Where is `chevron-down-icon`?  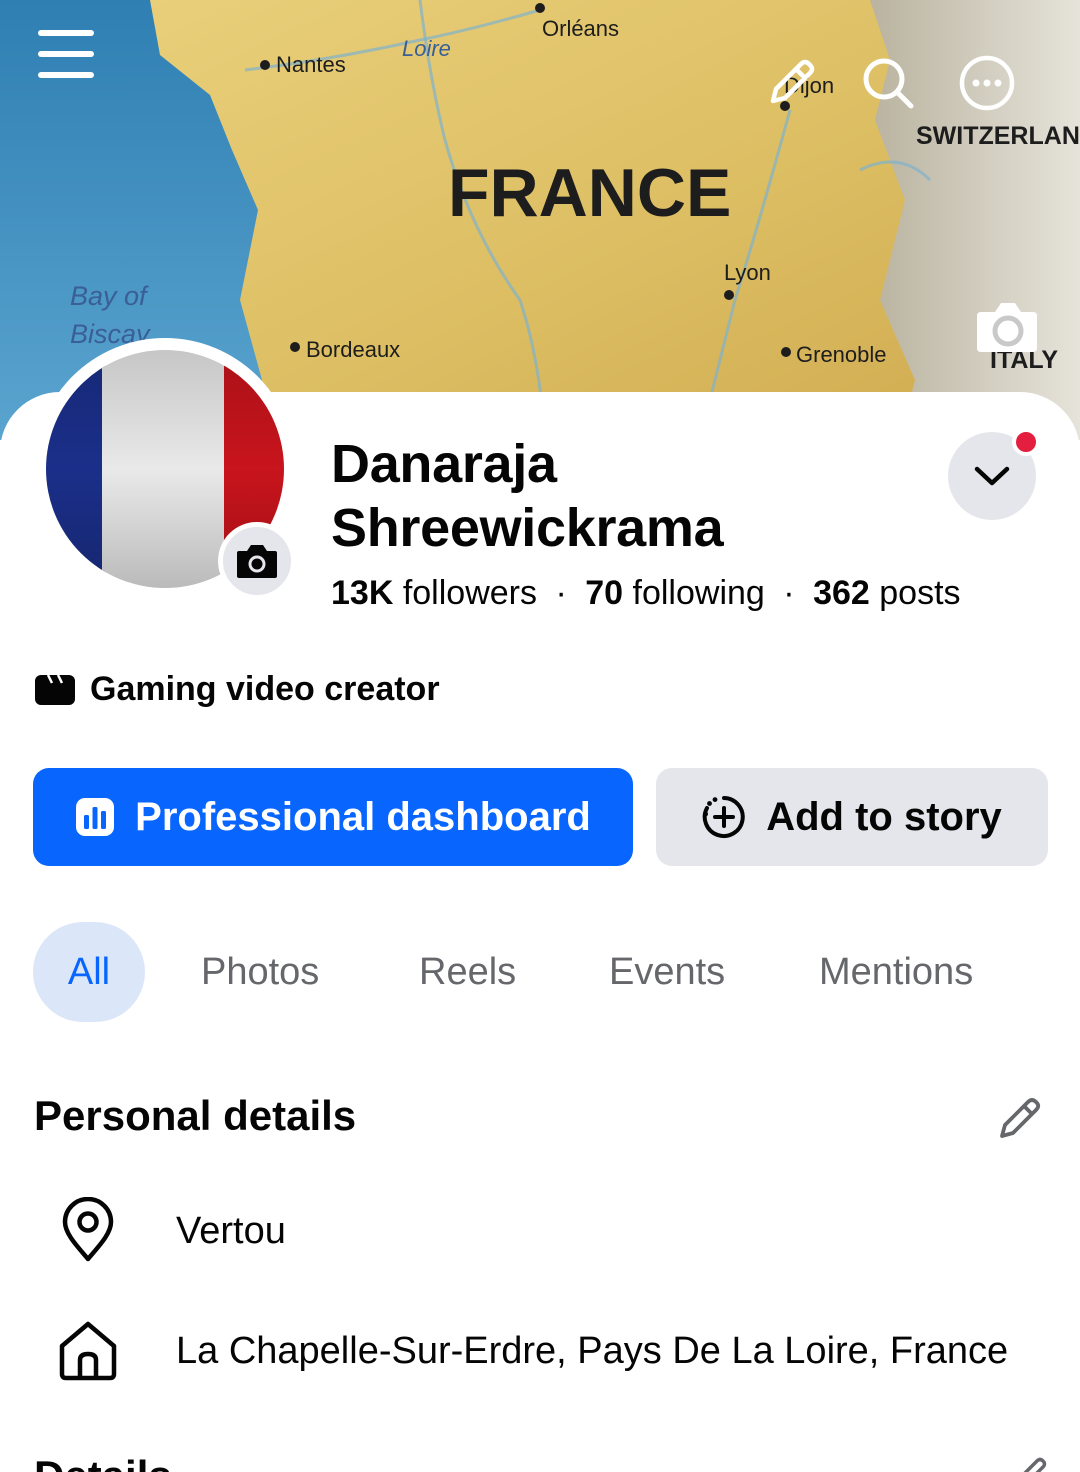 chevron-down-icon is located at coordinates (992, 476).